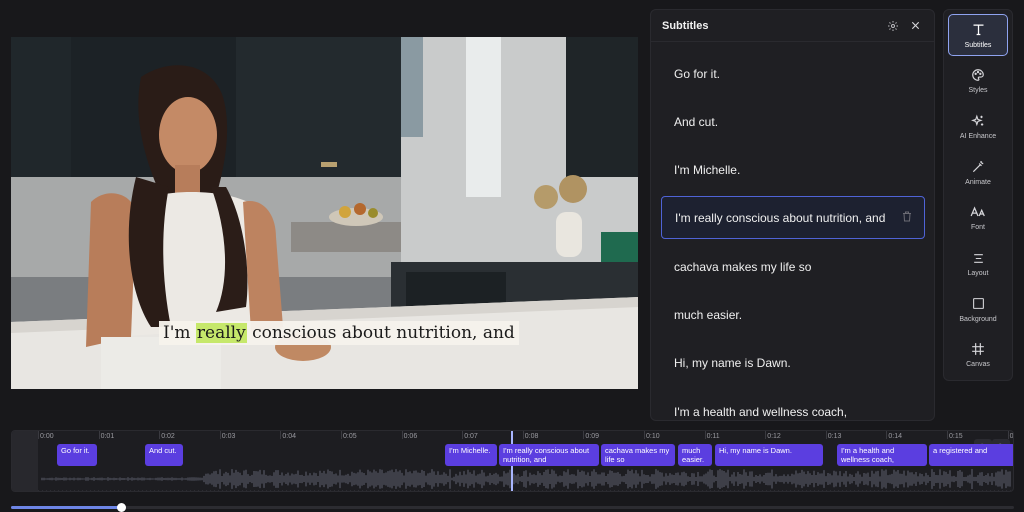  Describe the element at coordinates (732, 362) in the screenshot. I see `subtitle-item-text: Hi, my name is Dawn.` at that location.